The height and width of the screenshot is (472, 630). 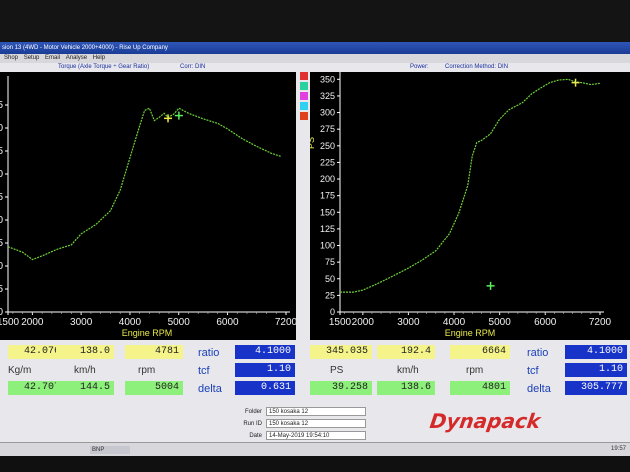 What do you see at coordinates (596, 370) in the screenshot?
I see `tcf-field-right: 1.10` at bounding box center [596, 370].